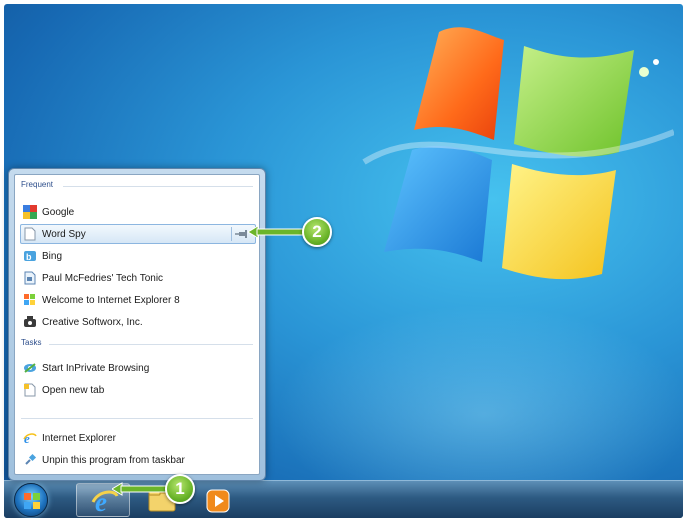 This screenshot has width=687, height=522. What do you see at coordinates (79, 438) in the screenshot?
I see `jump-item-label: Internet Explorer` at bounding box center [79, 438].